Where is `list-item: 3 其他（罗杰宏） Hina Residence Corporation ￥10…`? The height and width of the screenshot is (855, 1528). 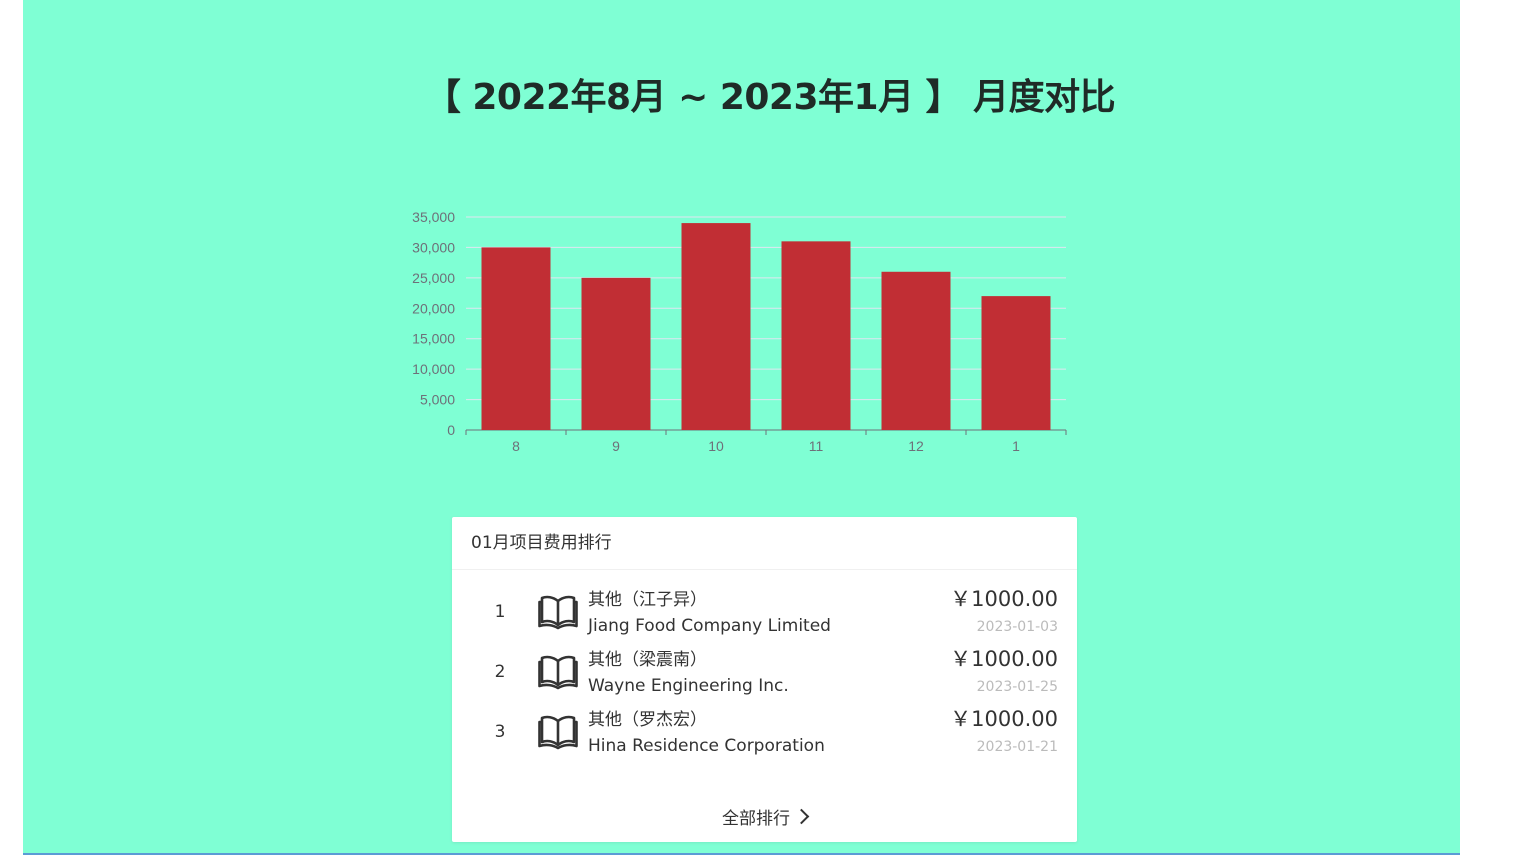
list-item: 3 其他（罗杰宏） Hina Residence Corporation ￥10… is located at coordinates (764, 727).